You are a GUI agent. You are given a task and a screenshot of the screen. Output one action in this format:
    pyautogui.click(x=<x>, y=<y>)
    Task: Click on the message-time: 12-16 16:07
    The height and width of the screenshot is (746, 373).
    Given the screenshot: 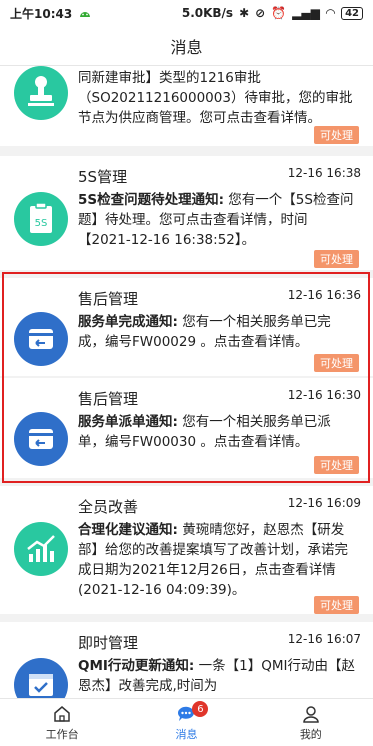 What is the action you would take?
    pyautogui.click(x=324, y=639)
    